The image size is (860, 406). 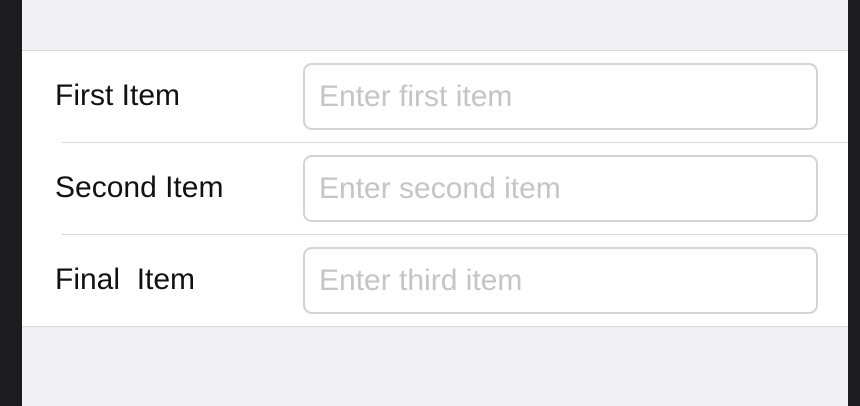 I want to click on second-item-input, so click(x=560, y=188).